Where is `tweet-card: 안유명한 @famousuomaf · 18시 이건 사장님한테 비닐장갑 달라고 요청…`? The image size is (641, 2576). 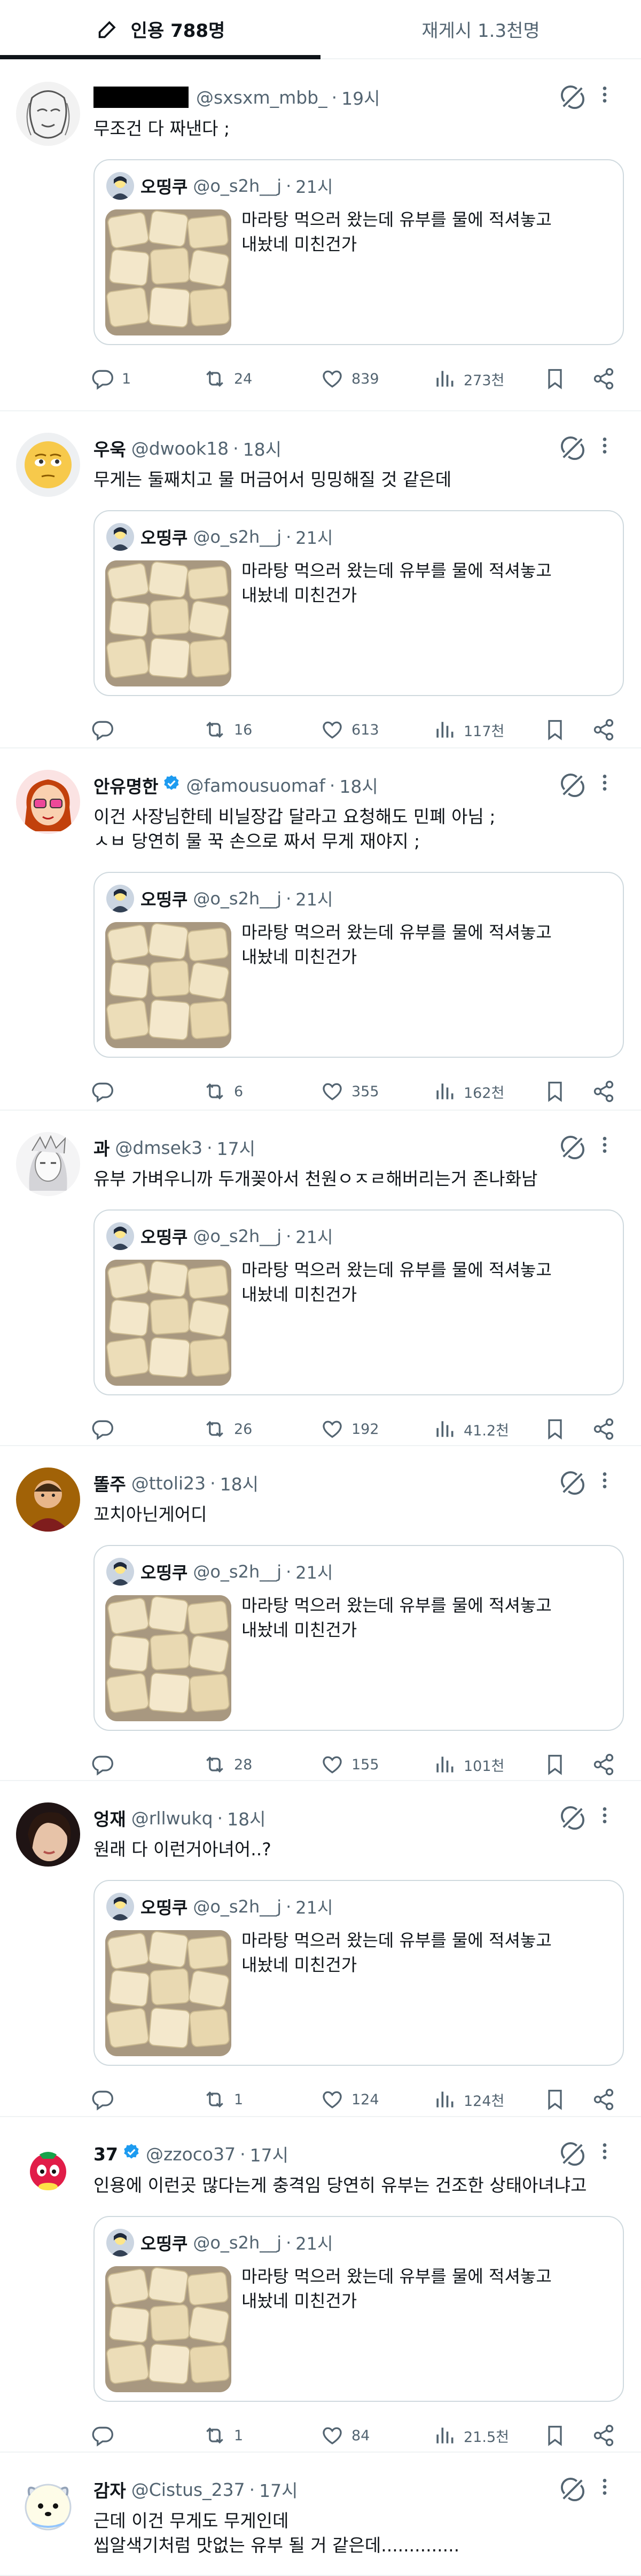 tweet-card: 안유명한 @famousuomaf · 18시 이건 사장님한테 비닐장갑 달라고 요청… is located at coordinates (320, 929).